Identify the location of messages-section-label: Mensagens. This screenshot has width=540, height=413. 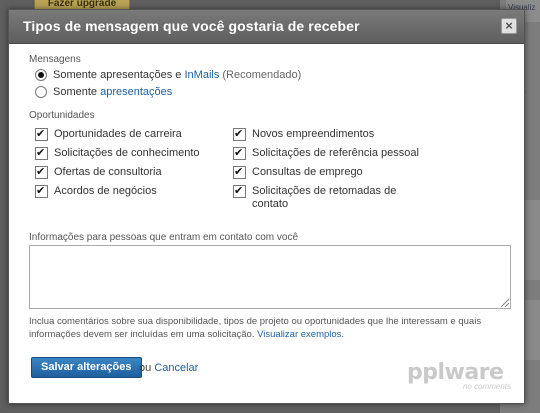
(55, 59).